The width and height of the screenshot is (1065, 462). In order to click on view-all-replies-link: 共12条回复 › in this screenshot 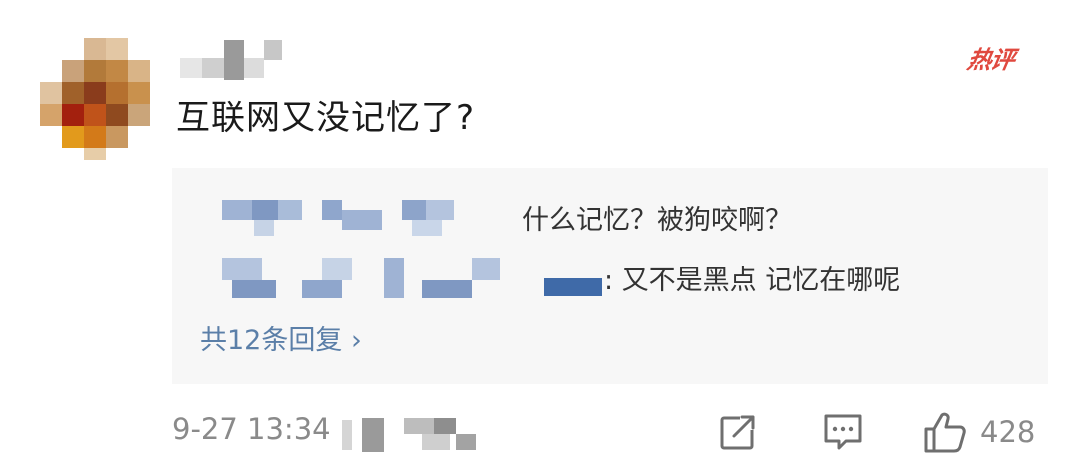, I will do `click(281, 337)`.